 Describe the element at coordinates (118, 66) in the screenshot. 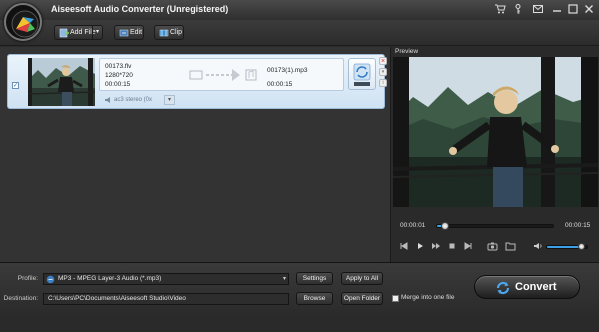

I see `source-file-name: 00173.flv` at that location.